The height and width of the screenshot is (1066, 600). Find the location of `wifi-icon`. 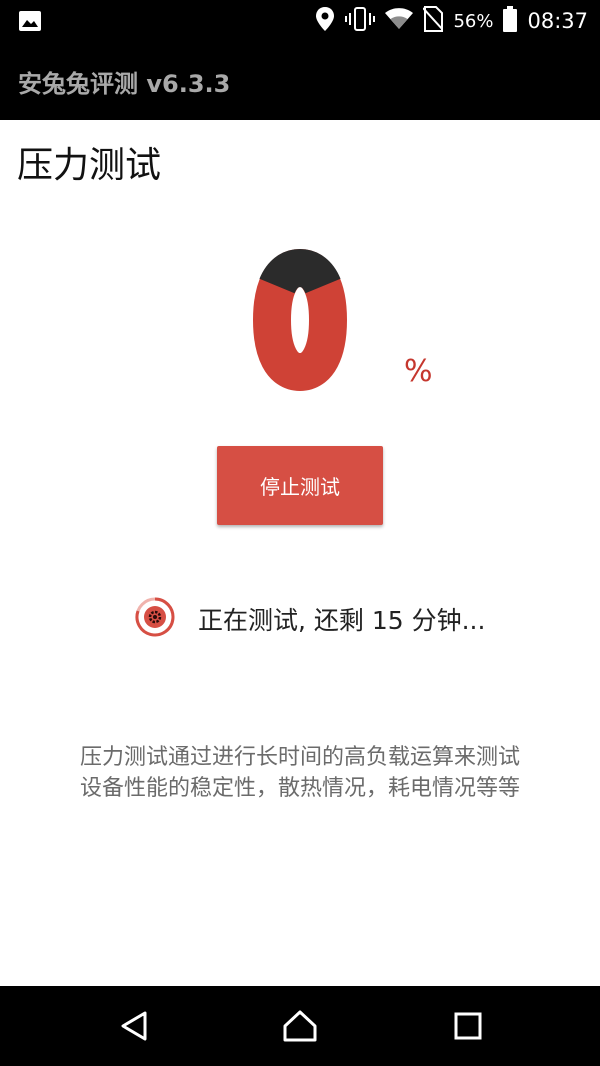

wifi-icon is located at coordinates (399, 21).